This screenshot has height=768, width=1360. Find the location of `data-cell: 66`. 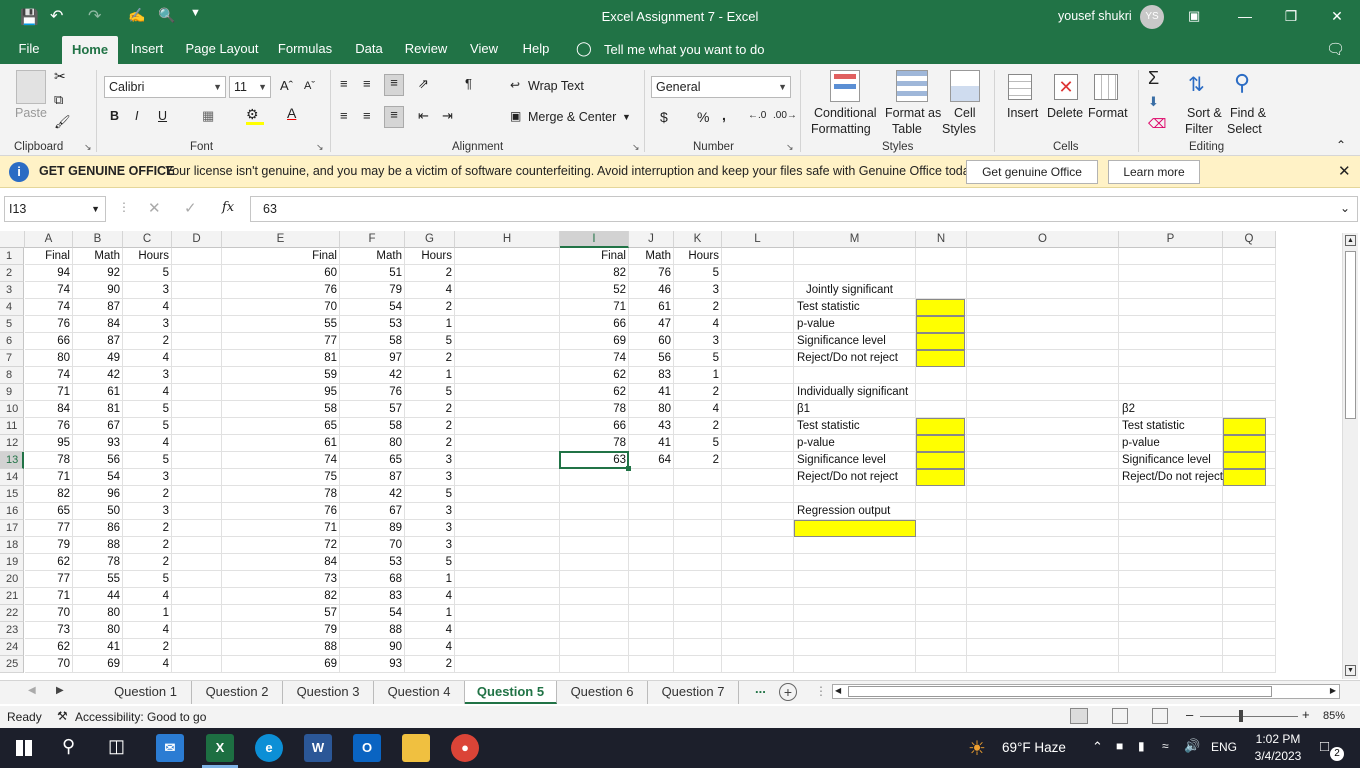

data-cell: 66 is located at coordinates (594, 426).